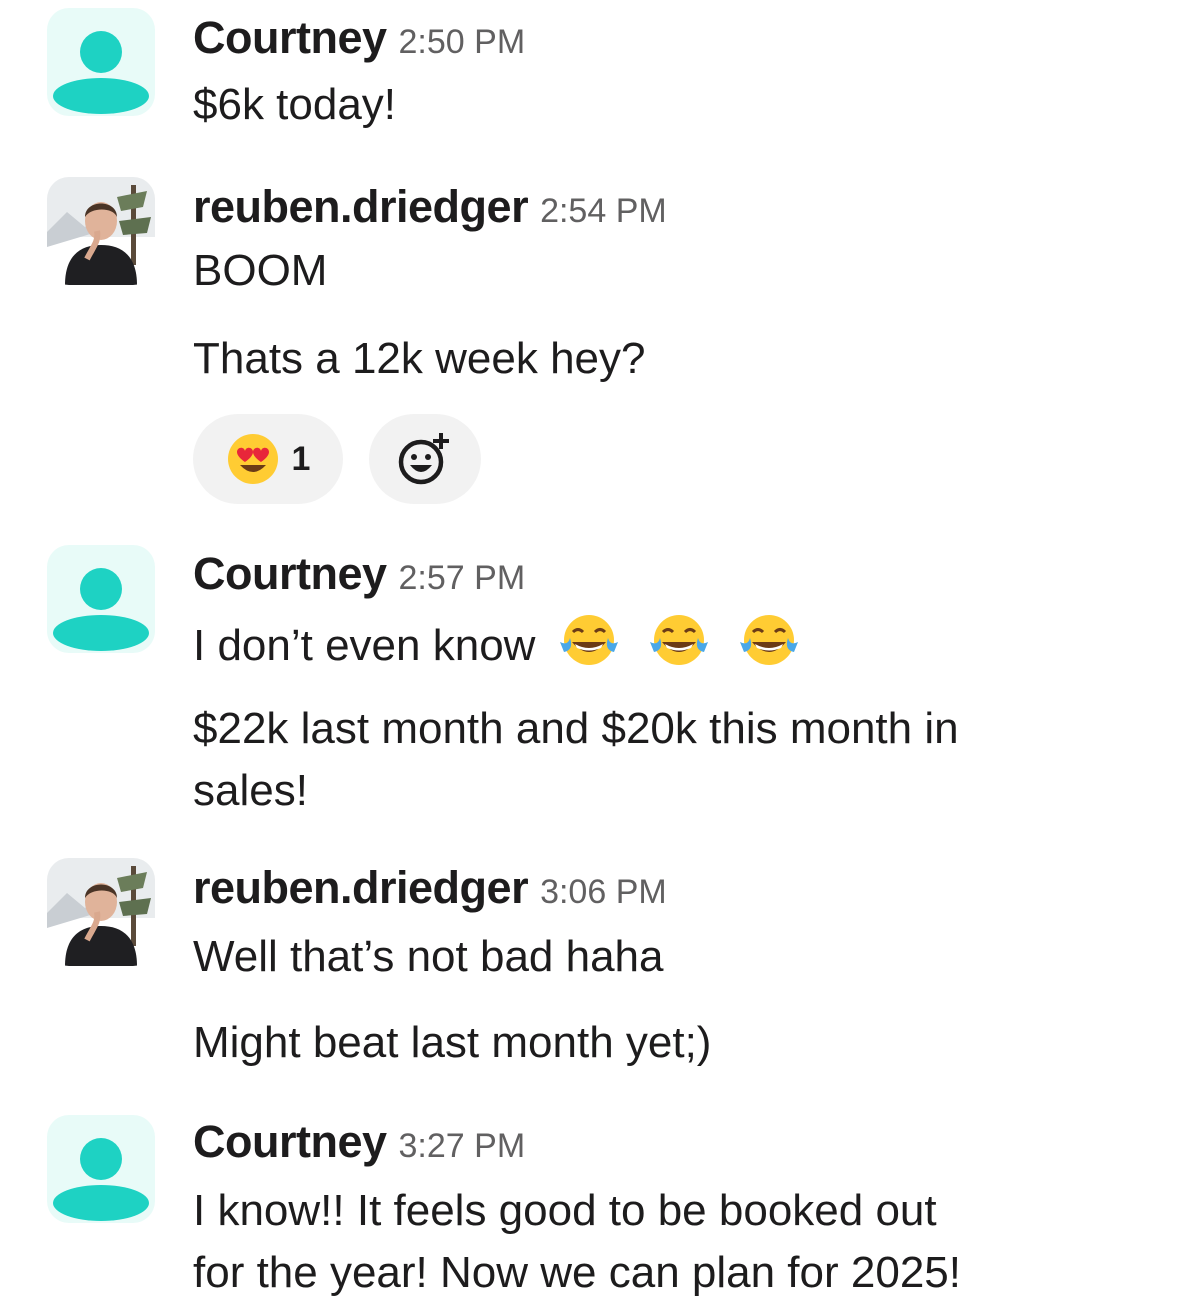 Image resolution: width=1179 pixels, height=1316 pixels. What do you see at coordinates (462, 1146) in the screenshot?
I see `timestamp: 3:27 PM` at bounding box center [462, 1146].